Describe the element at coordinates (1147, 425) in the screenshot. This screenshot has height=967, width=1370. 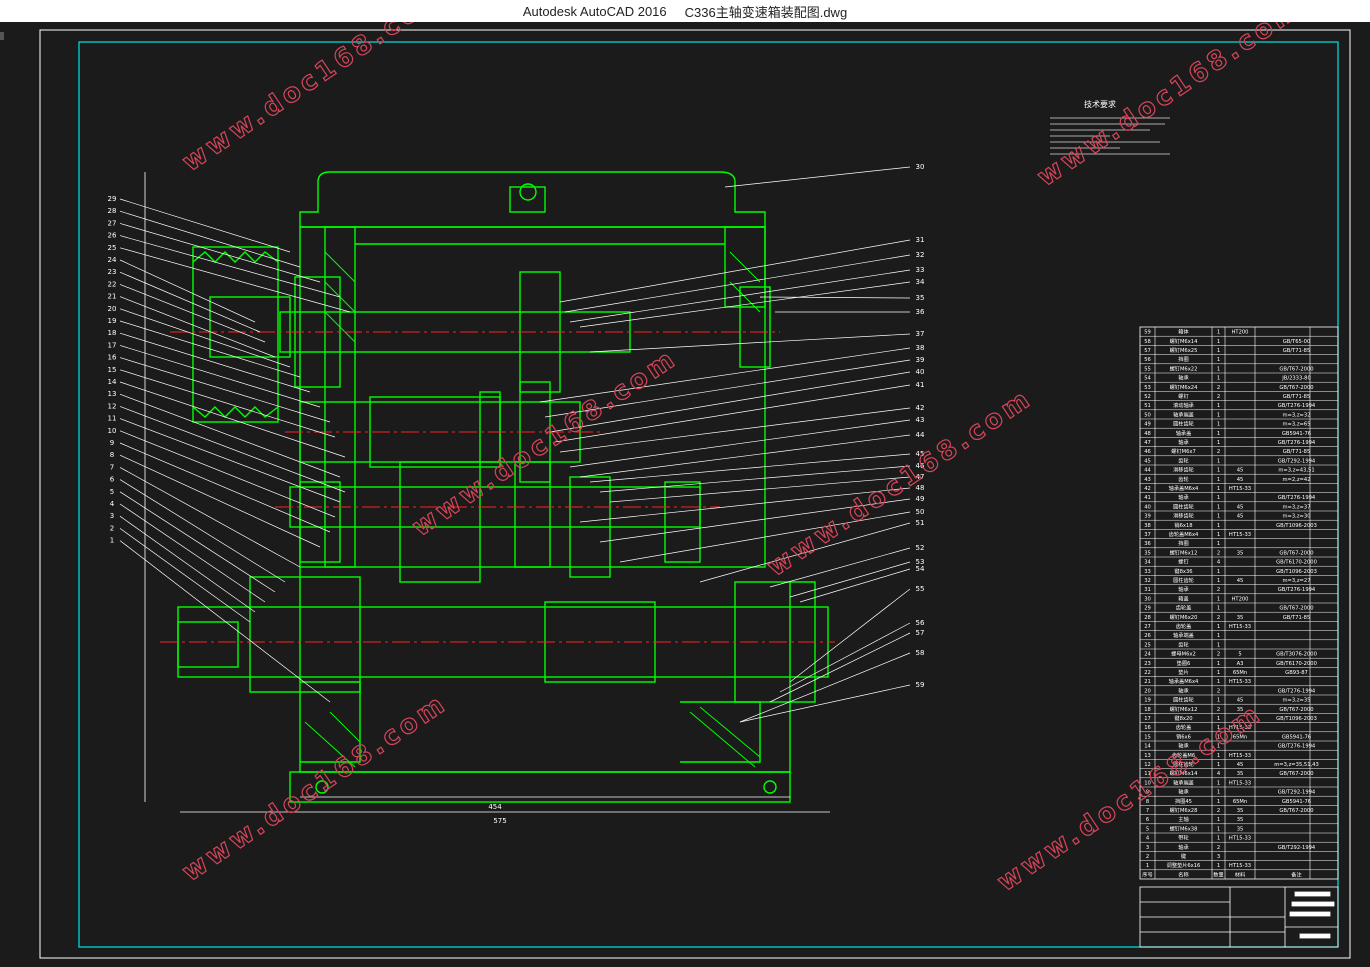
I see `bom-cell: 49` at that location.